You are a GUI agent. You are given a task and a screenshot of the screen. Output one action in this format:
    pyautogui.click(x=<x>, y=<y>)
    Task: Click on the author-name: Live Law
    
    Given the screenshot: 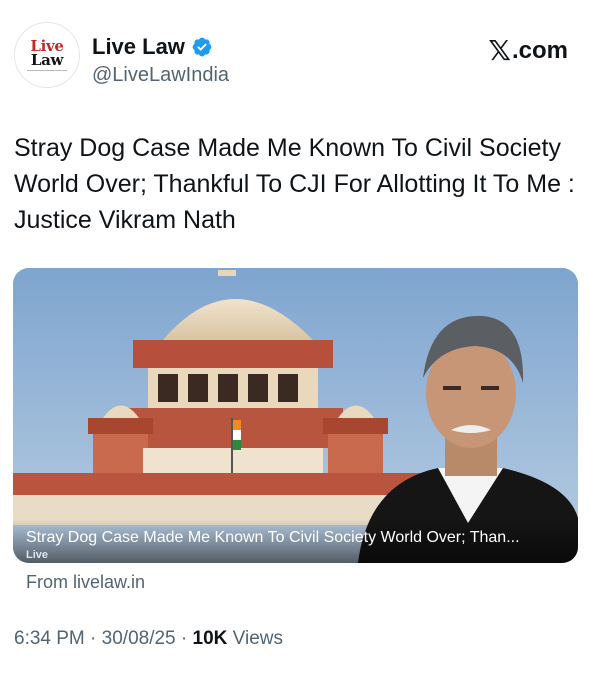 What is the action you would take?
    pyautogui.click(x=138, y=47)
    